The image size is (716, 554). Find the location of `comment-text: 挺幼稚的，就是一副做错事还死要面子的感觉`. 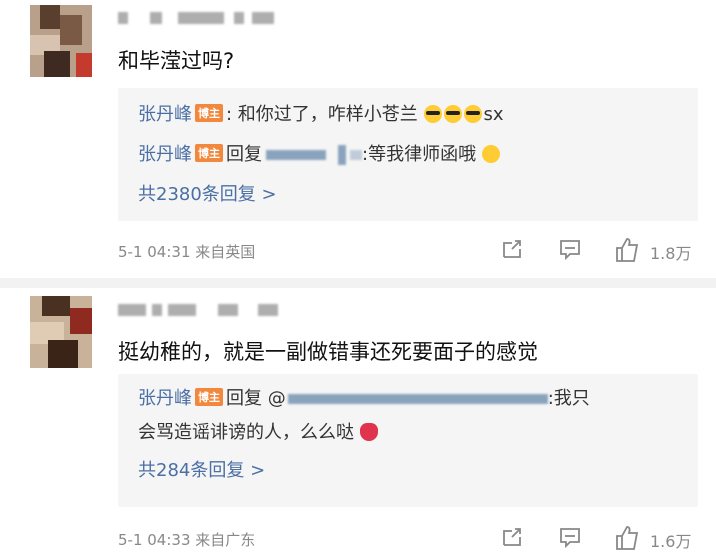

comment-text: 挺幼稚的，就是一副做错事还死要面子的感觉 is located at coordinates (328, 352).